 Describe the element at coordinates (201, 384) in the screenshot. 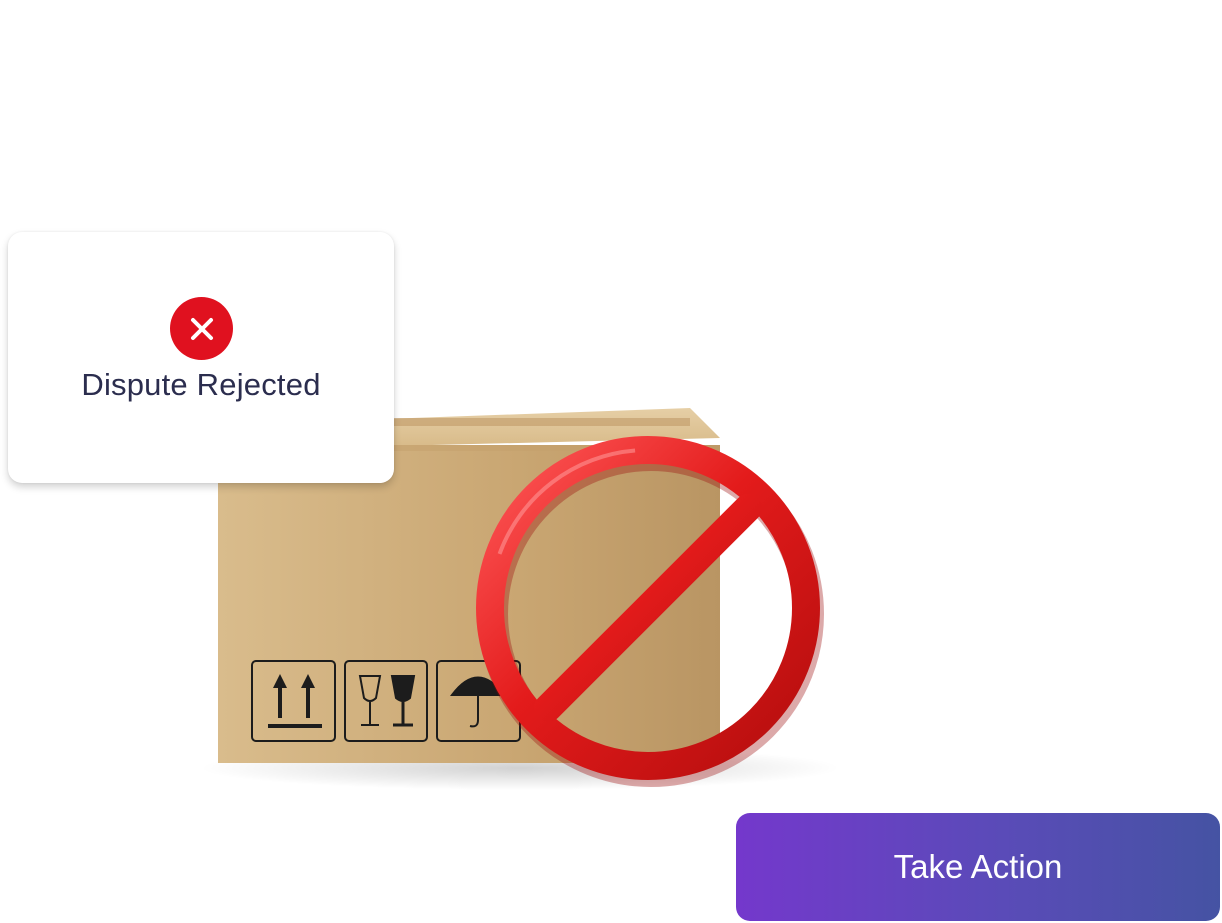

I see `dispute-status-title: Dispute Rejected` at that location.